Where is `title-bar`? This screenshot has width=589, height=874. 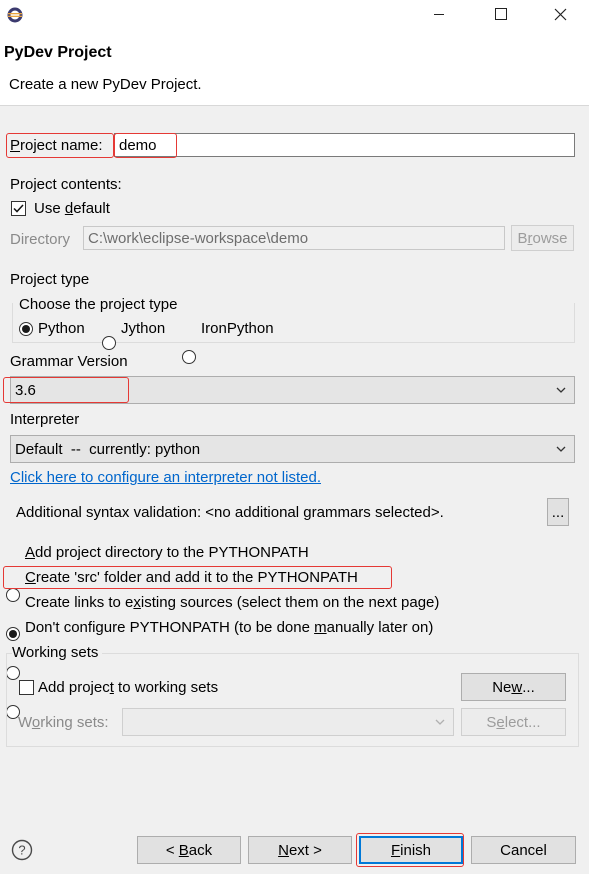
title-bar is located at coordinates (294, 18).